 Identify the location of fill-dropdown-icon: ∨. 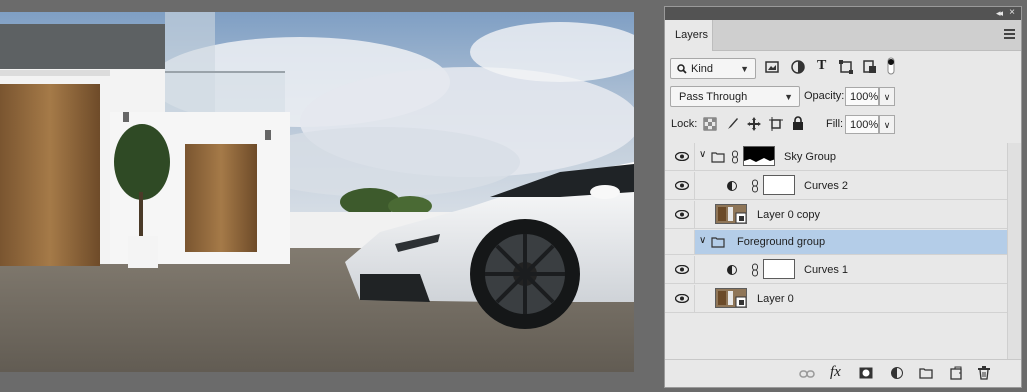
(887, 124).